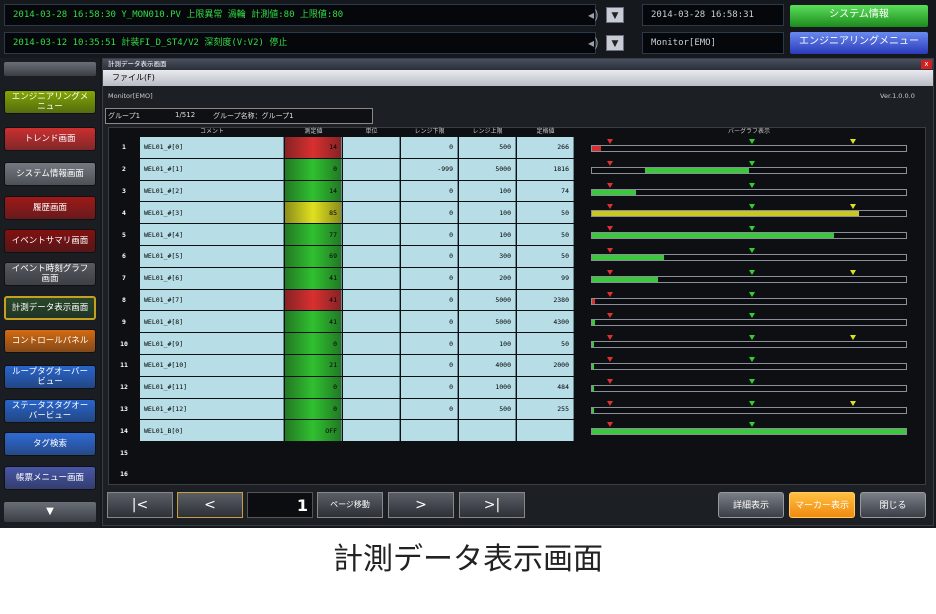 The image size is (936, 614). I want to click on sidebar-item: トレンド画面, so click(50, 139).